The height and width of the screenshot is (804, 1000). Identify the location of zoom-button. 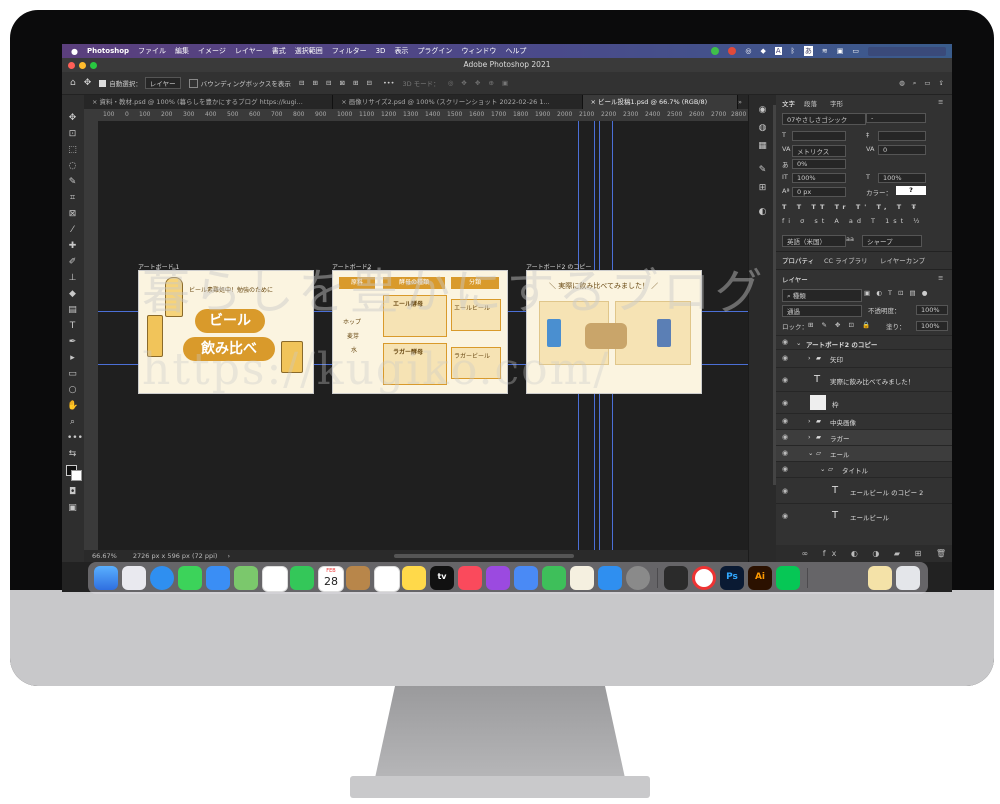
(93, 65).